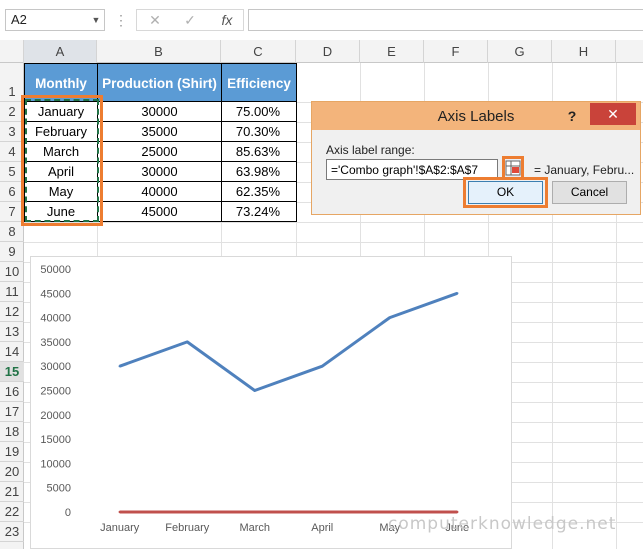 The width and height of the screenshot is (643, 549). What do you see at coordinates (55, 319) in the screenshot?
I see `y-tick-label: 40000` at bounding box center [55, 319].